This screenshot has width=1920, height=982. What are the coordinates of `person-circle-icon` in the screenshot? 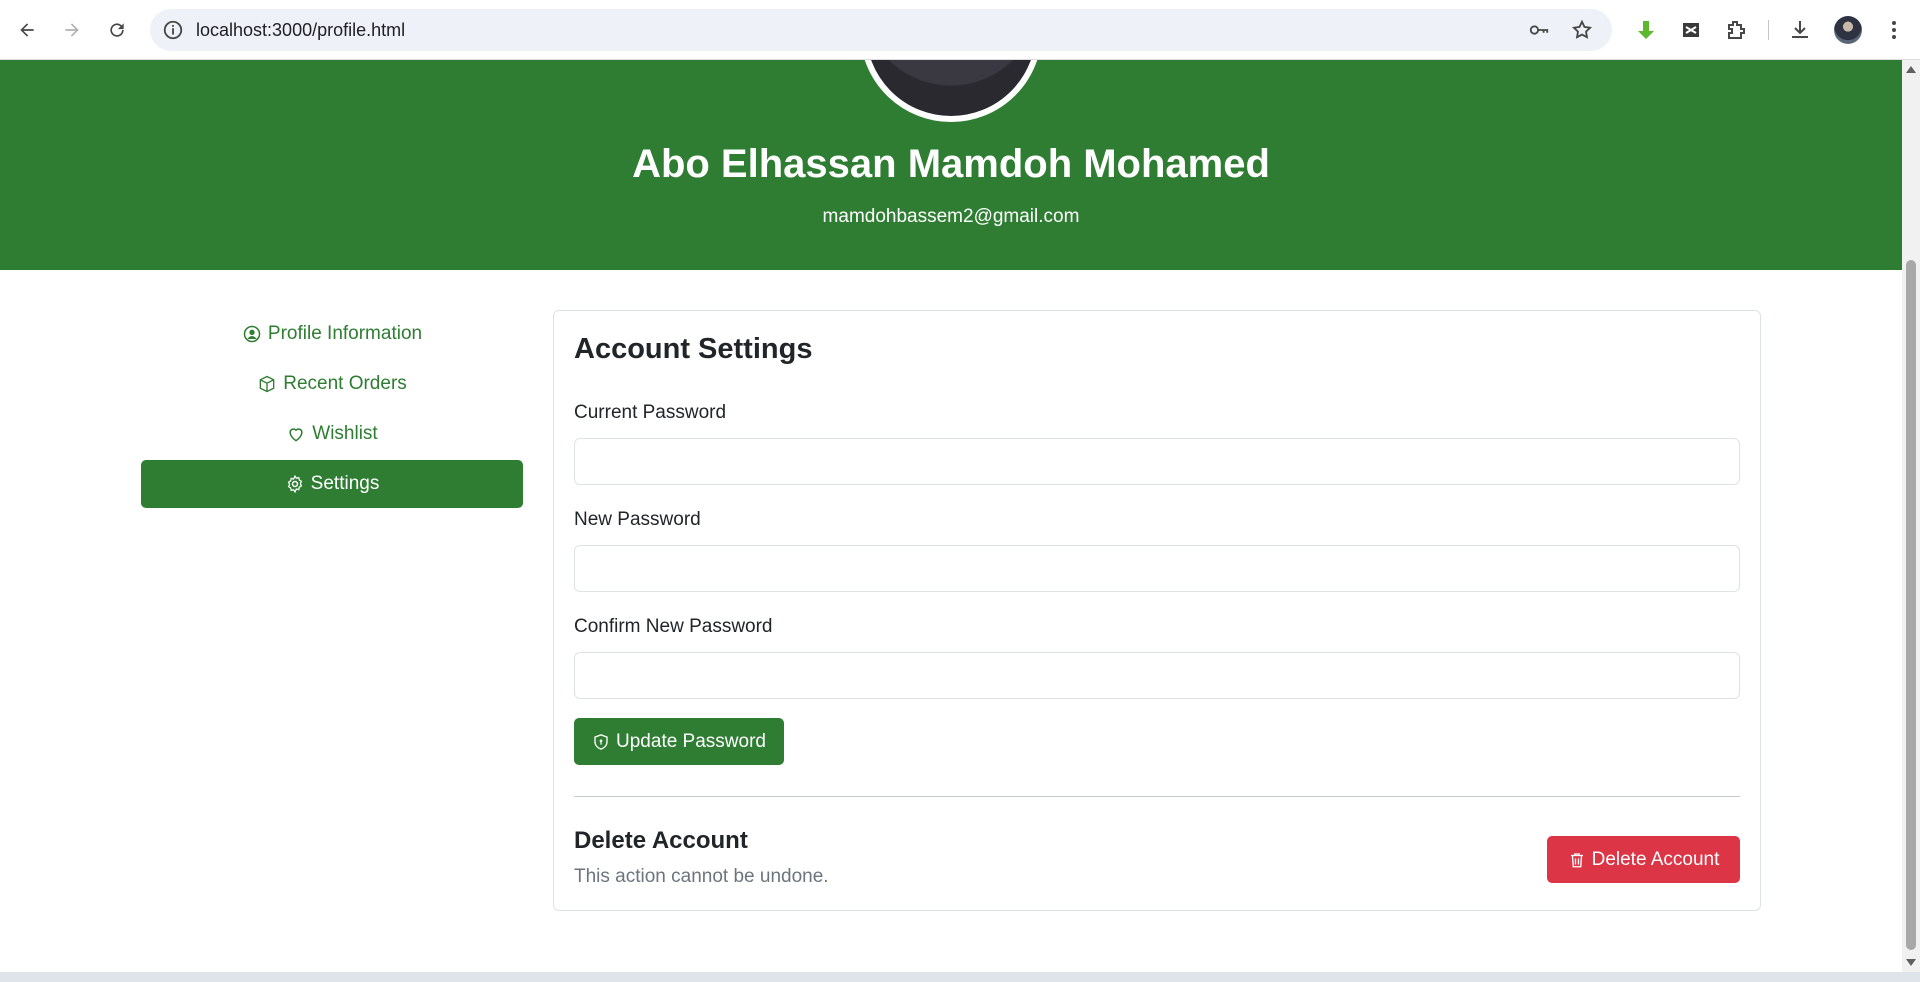 It's located at (252, 334).